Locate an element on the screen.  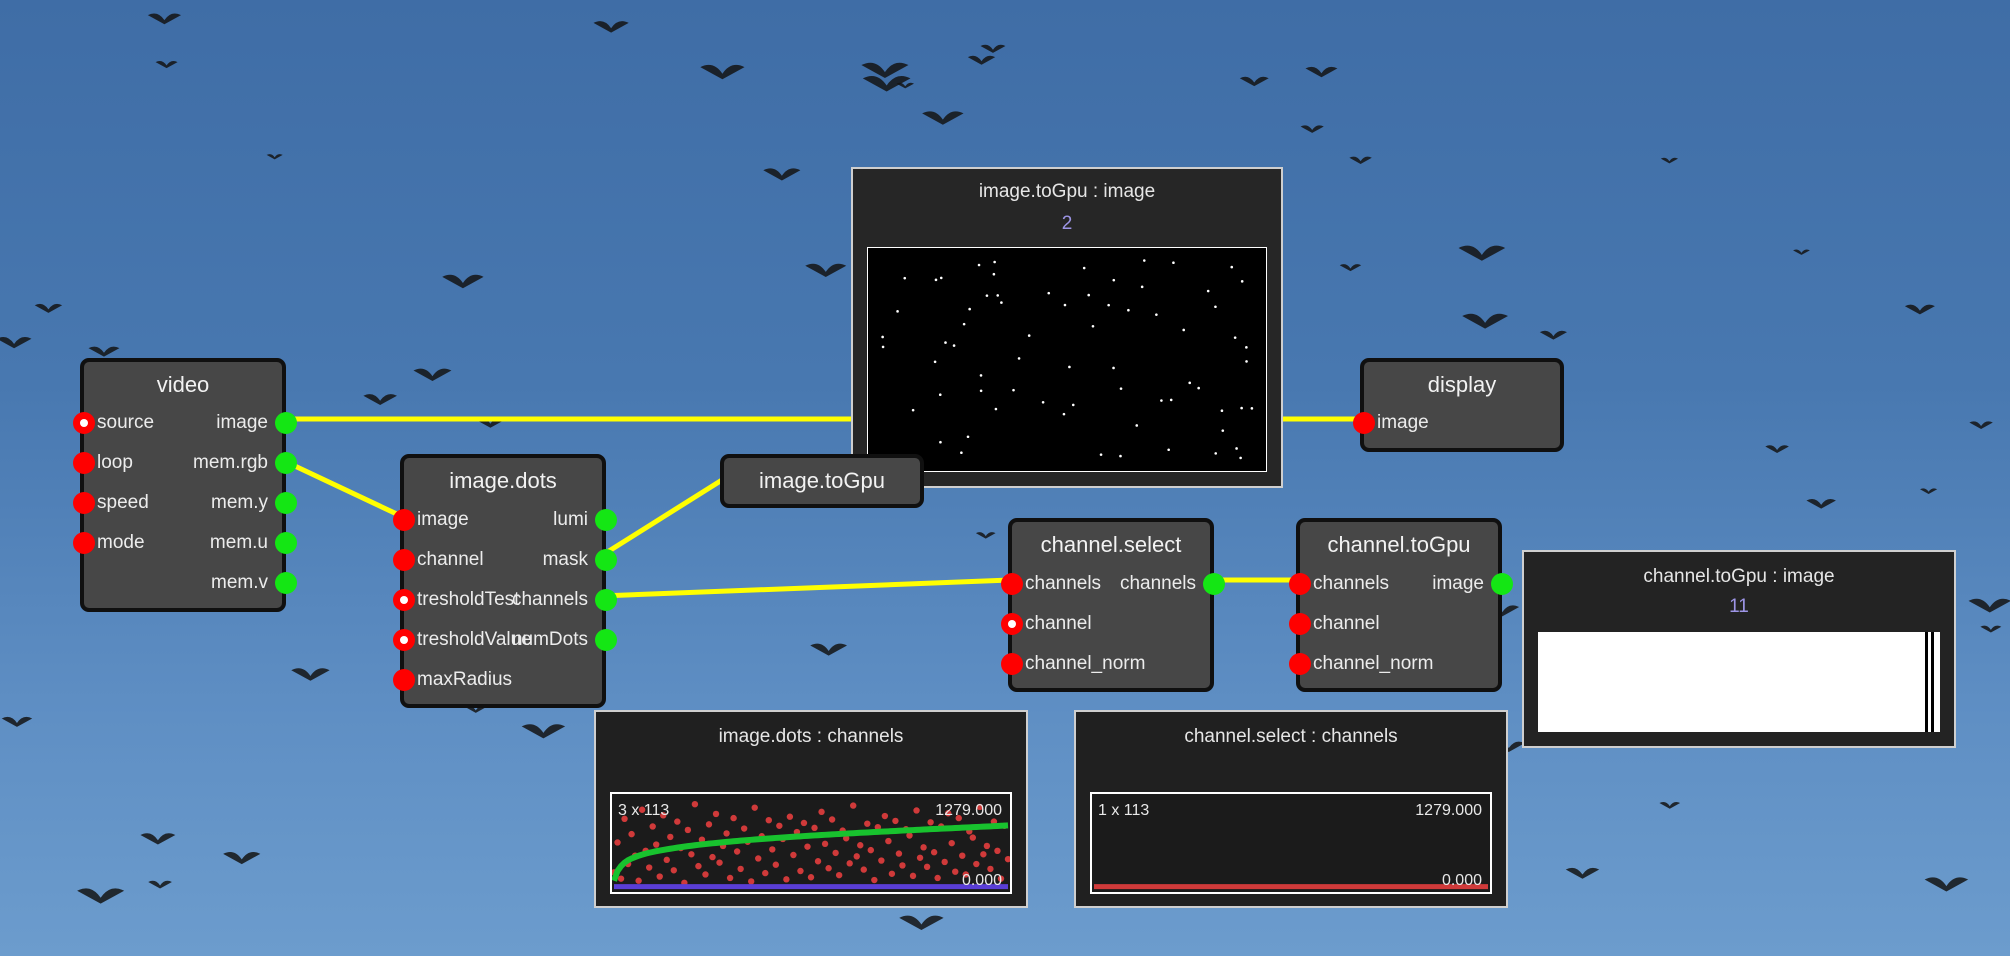
node-display: display image is located at coordinates (1458, 405).